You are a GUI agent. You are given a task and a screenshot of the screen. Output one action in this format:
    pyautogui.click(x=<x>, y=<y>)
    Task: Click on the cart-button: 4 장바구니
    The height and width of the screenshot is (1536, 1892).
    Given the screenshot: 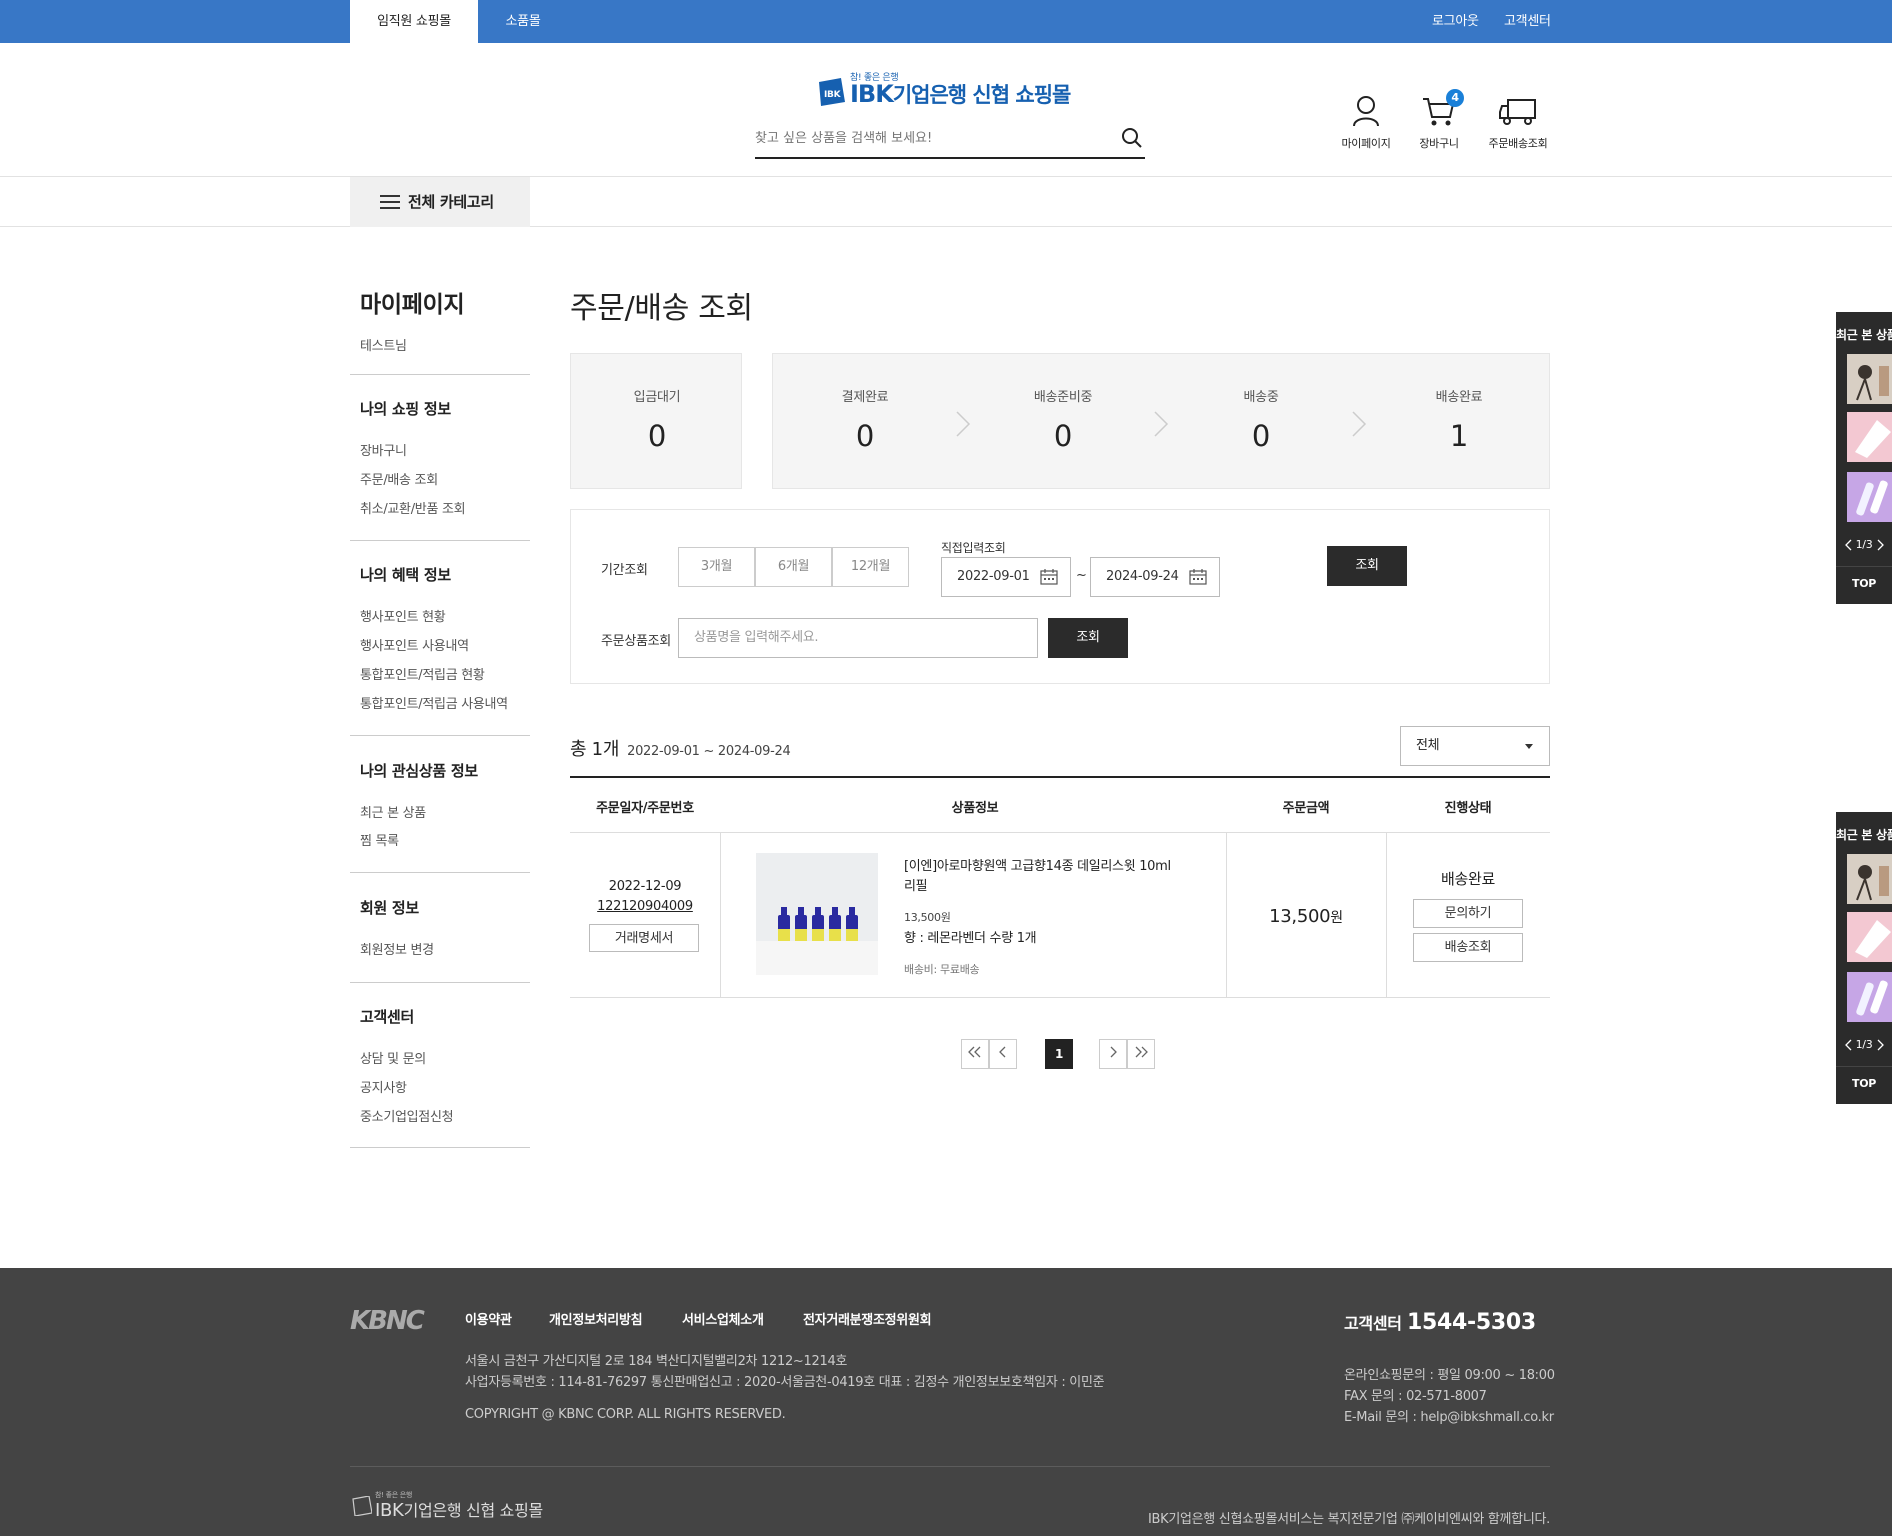 What is the action you would take?
    pyautogui.click(x=1439, y=120)
    